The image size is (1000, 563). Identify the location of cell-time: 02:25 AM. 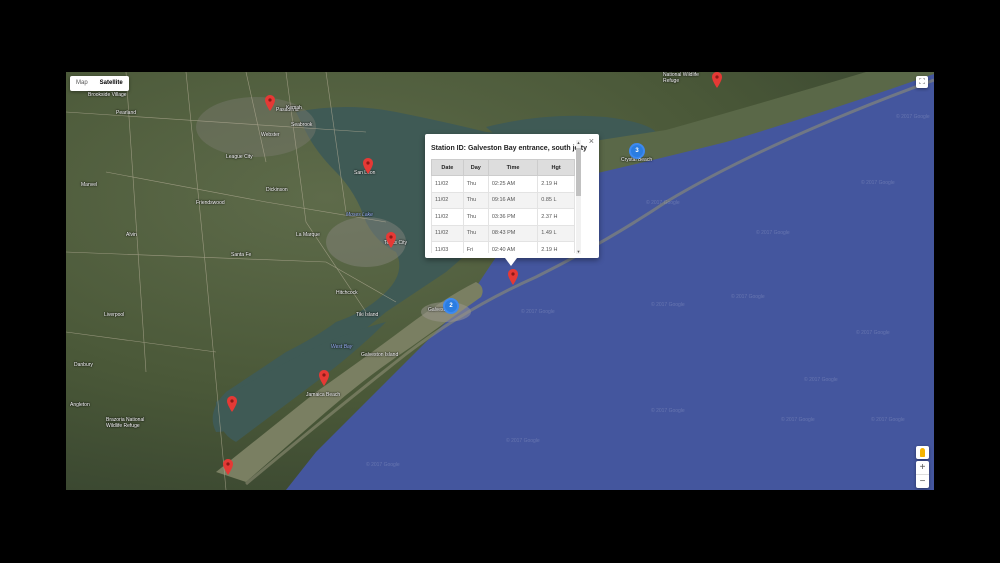
(513, 184).